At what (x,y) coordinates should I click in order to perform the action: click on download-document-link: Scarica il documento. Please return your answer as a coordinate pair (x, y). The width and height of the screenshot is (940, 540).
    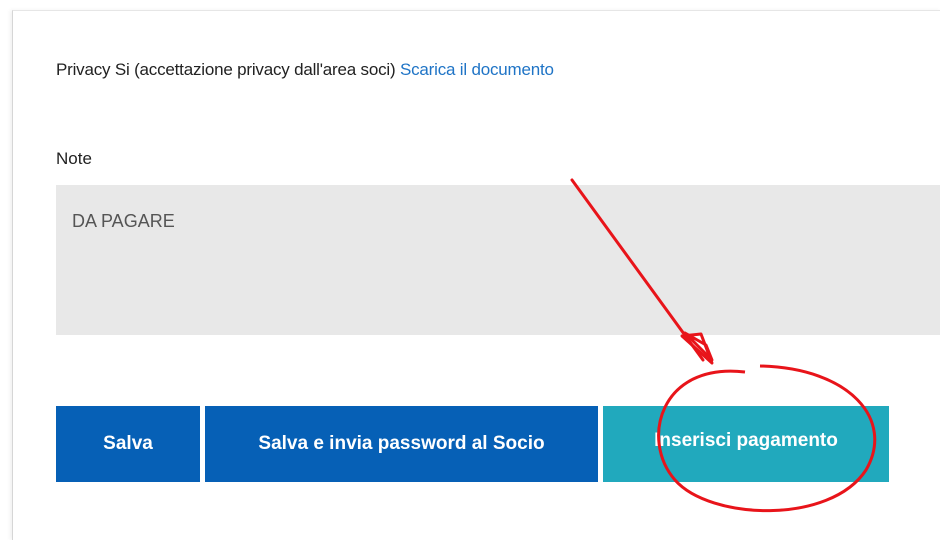
    Looking at the image, I should click on (477, 69).